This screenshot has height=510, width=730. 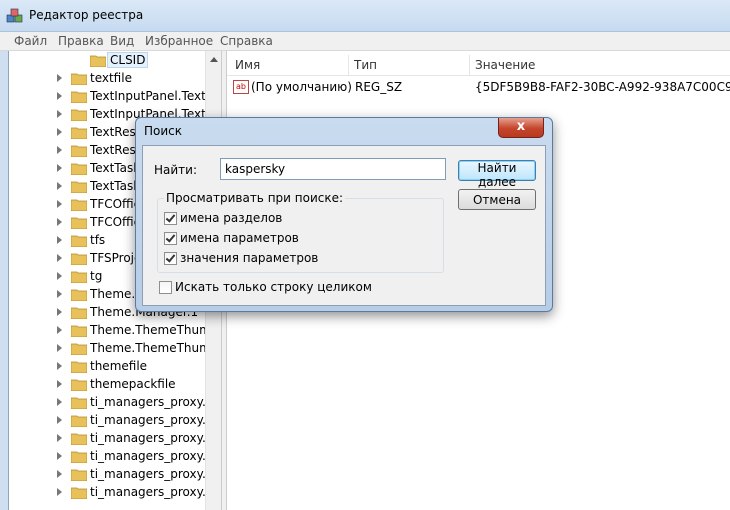 I want to click on tree-item: themefile, so click(x=109, y=367).